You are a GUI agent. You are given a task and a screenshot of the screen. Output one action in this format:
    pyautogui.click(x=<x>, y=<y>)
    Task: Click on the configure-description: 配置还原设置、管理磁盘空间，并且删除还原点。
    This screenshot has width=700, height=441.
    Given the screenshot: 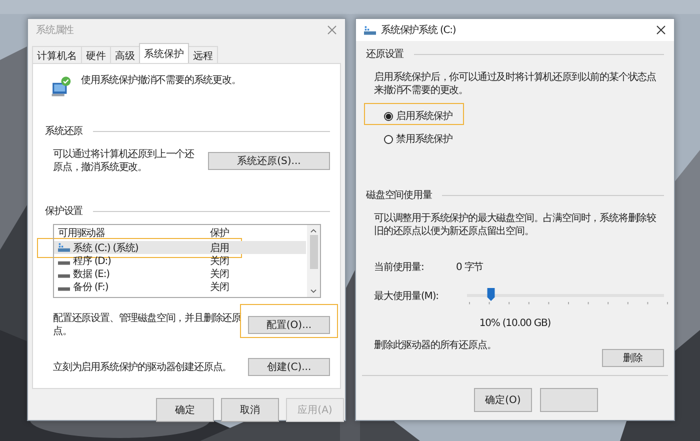 What is the action you would take?
    pyautogui.click(x=147, y=325)
    